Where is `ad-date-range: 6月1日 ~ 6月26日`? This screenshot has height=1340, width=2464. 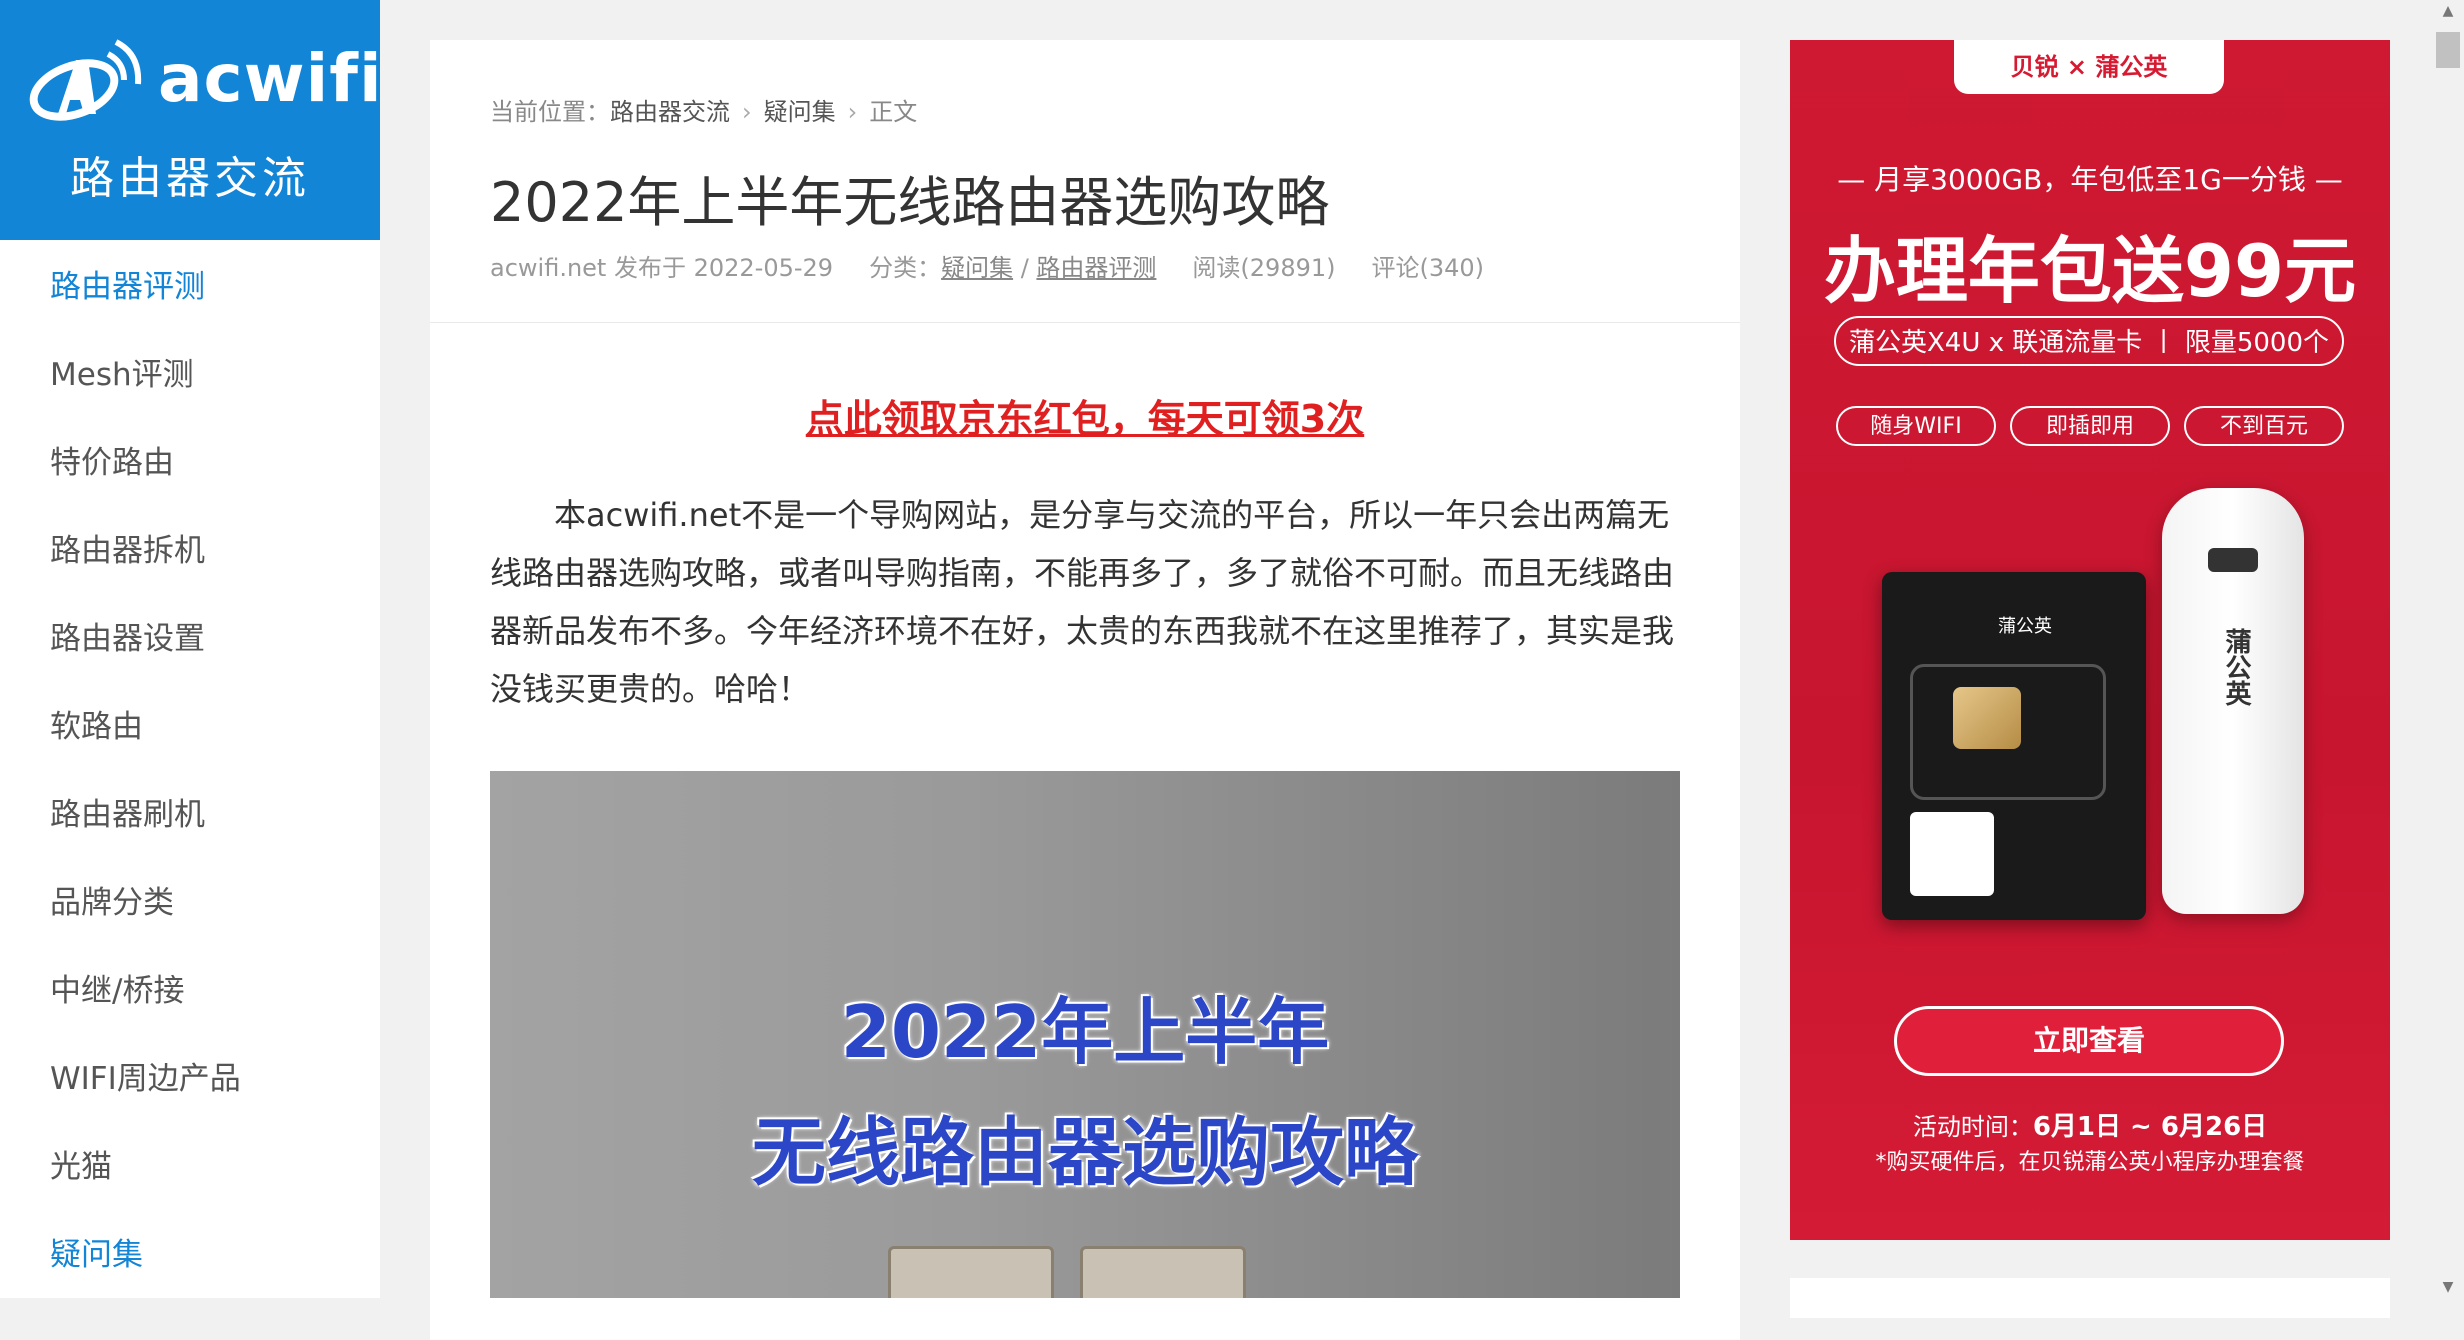
ad-date-range: 6月1日 ~ 6月26日 is located at coordinates (2150, 1127).